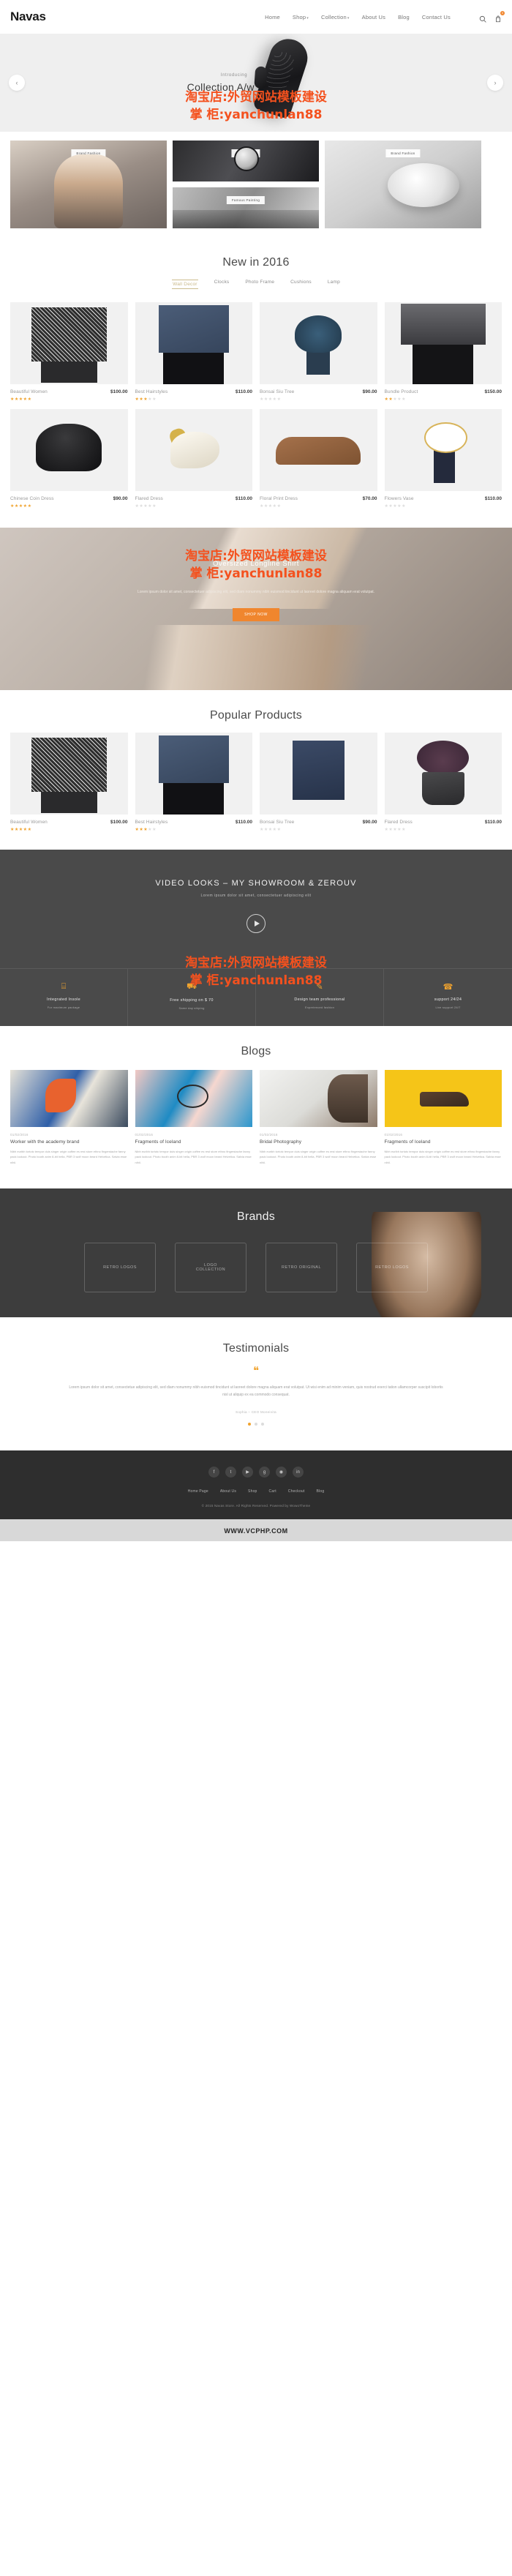 This screenshot has width=512, height=2576. Describe the element at coordinates (252, 1491) in the screenshot. I see `footer-link: Shop` at that location.